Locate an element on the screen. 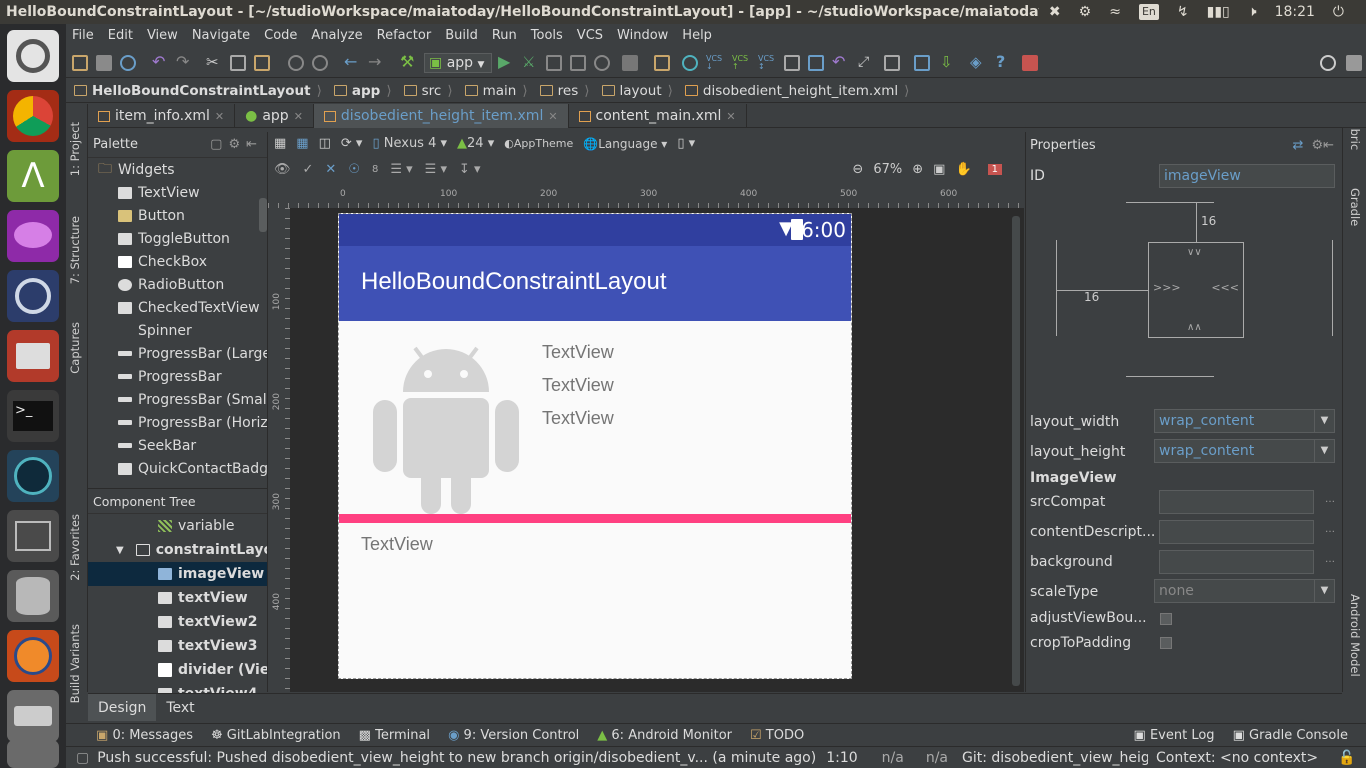  battery-icon: ▮▮▯ is located at coordinates (1218, 12).